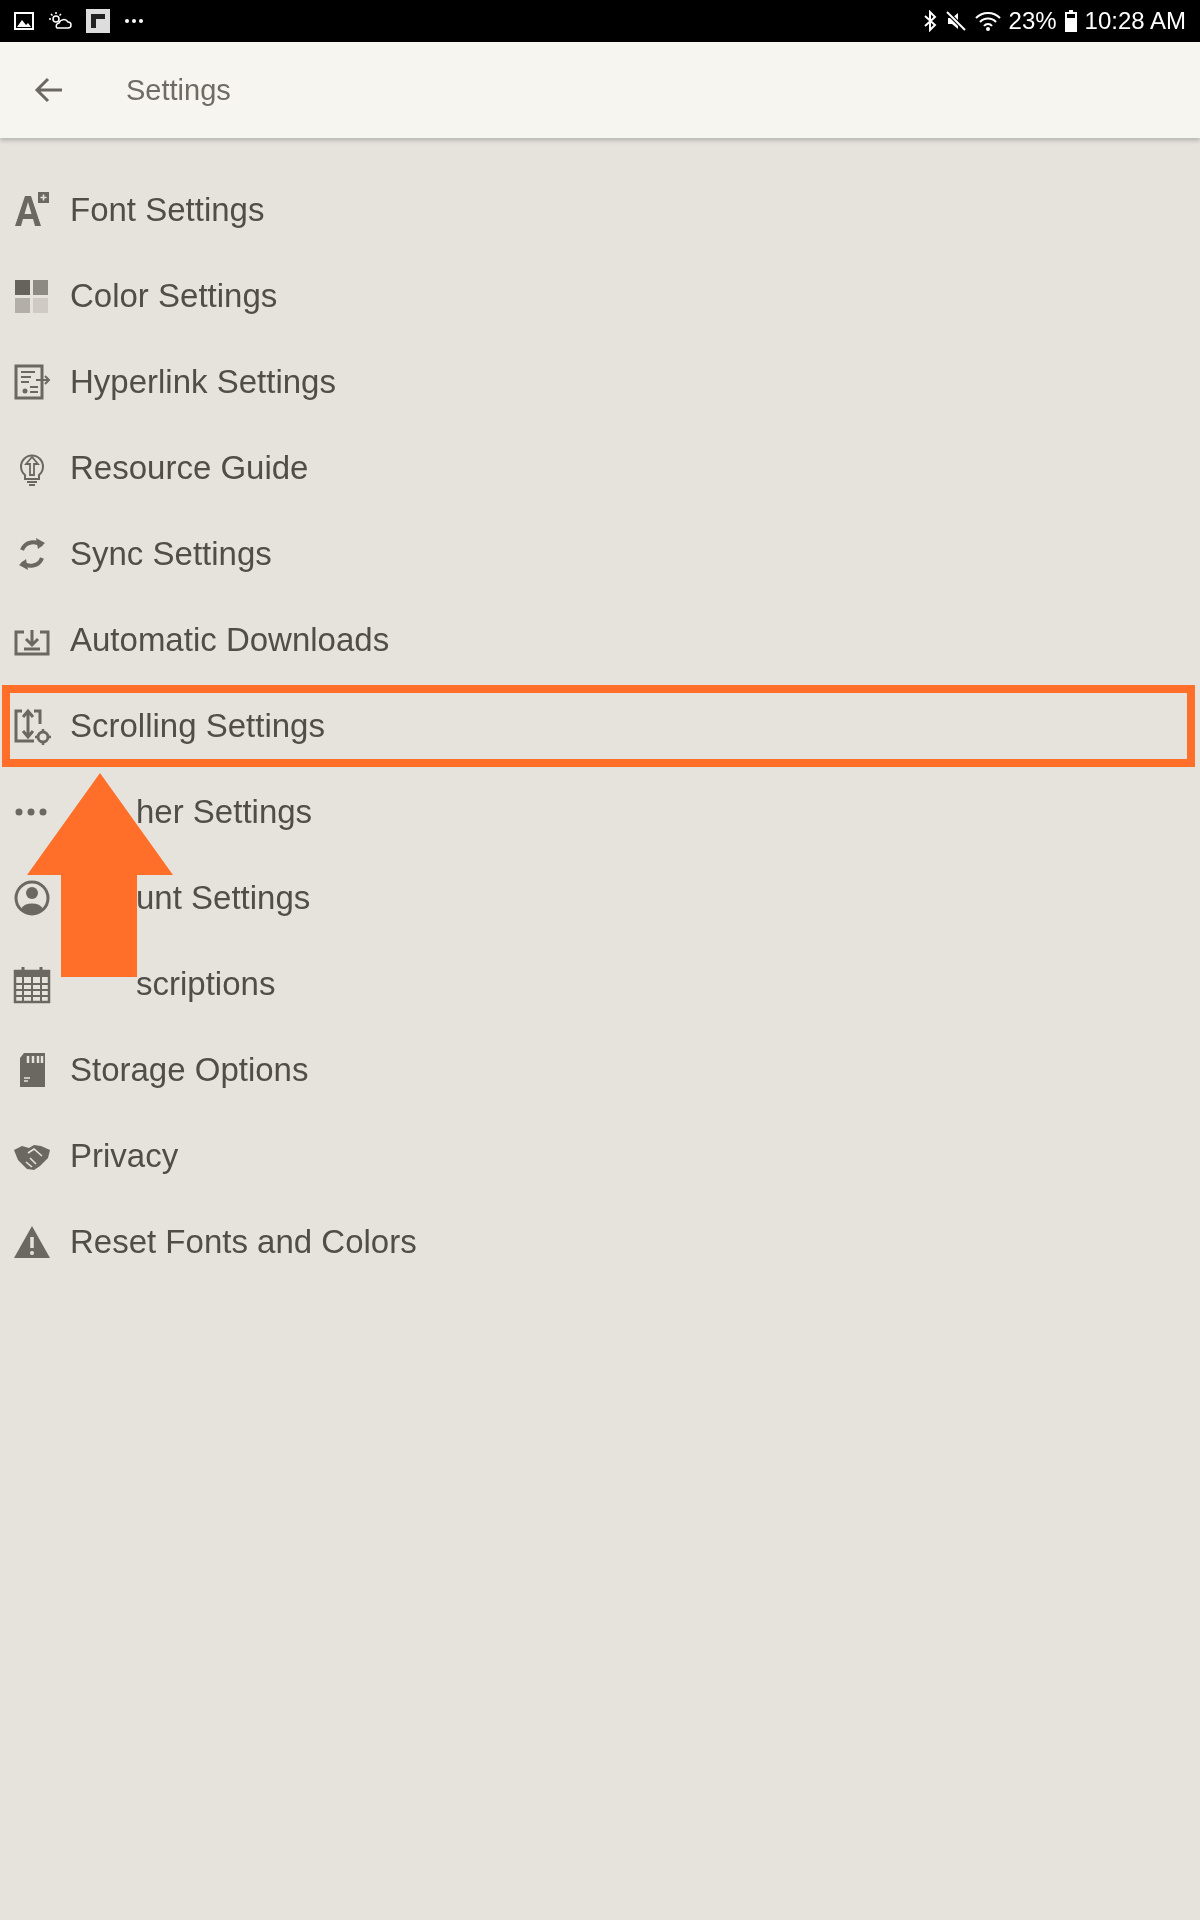 The image size is (1200, 1920). I want to click on item-label: Color Settings, so click(174, 296).